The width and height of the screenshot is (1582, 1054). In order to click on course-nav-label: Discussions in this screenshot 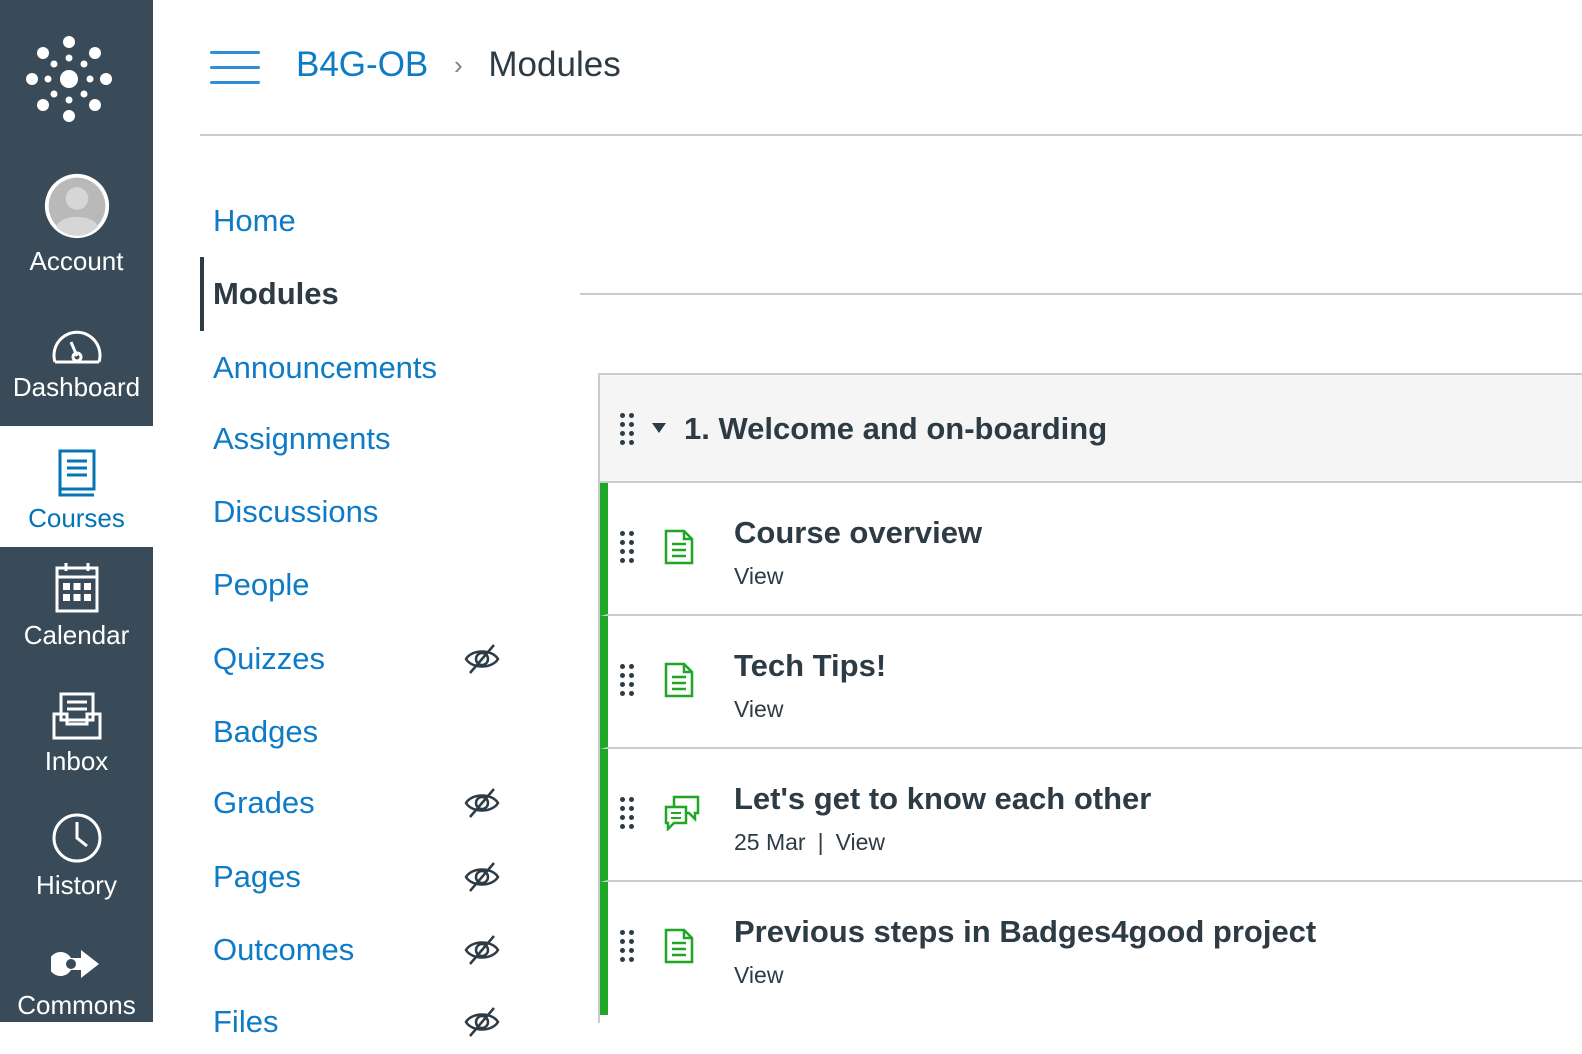, I will do `click(296, 511)`.